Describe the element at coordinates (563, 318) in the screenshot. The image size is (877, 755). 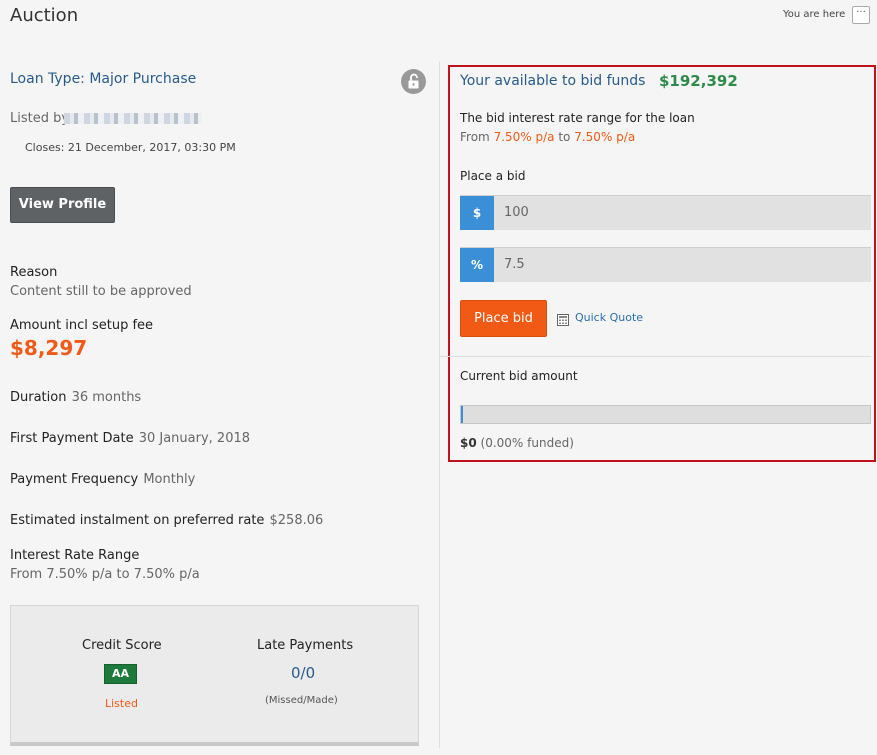
I see `calculator-icon` at that location.